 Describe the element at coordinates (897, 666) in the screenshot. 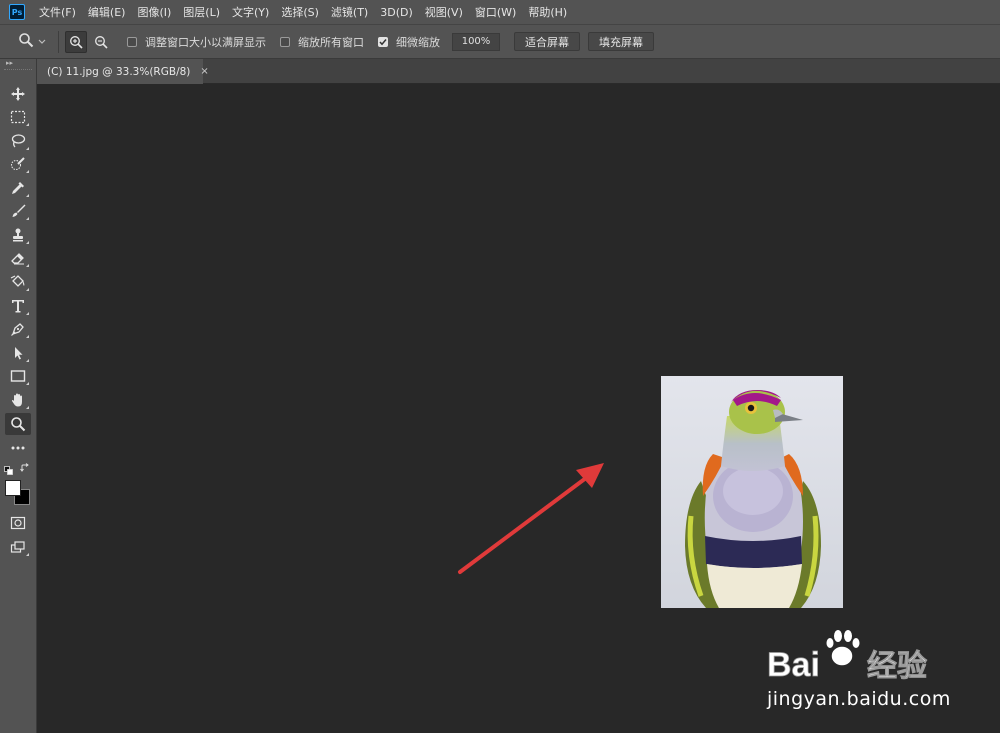

I see `watermark-logo-text-cn: 经验` at that location.